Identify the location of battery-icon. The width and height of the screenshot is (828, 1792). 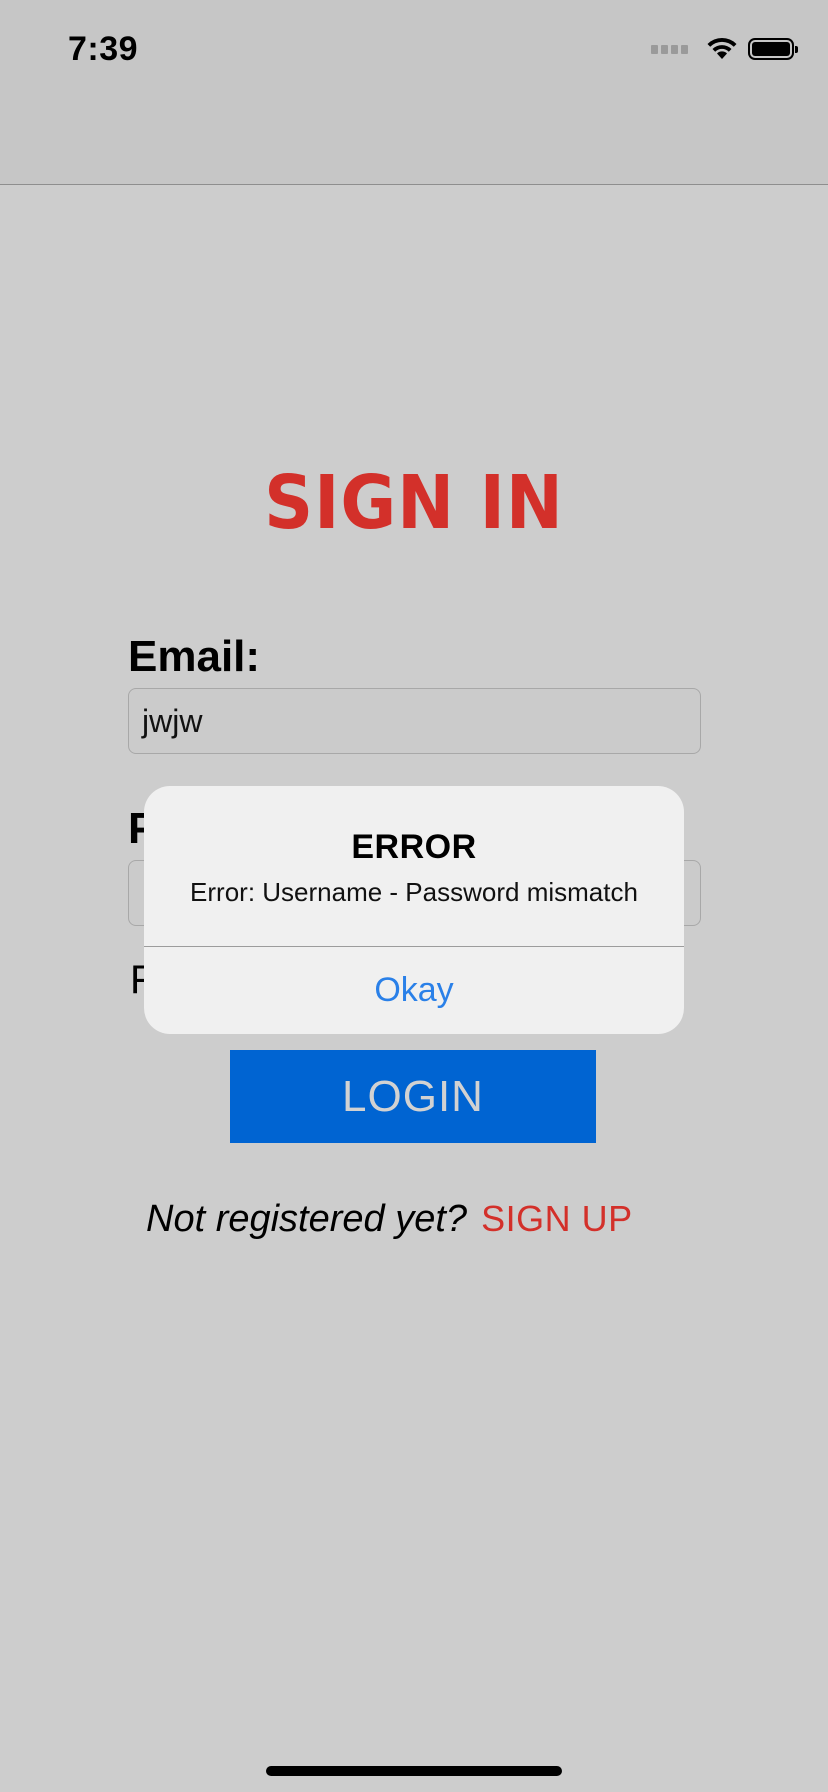
(773, 49).